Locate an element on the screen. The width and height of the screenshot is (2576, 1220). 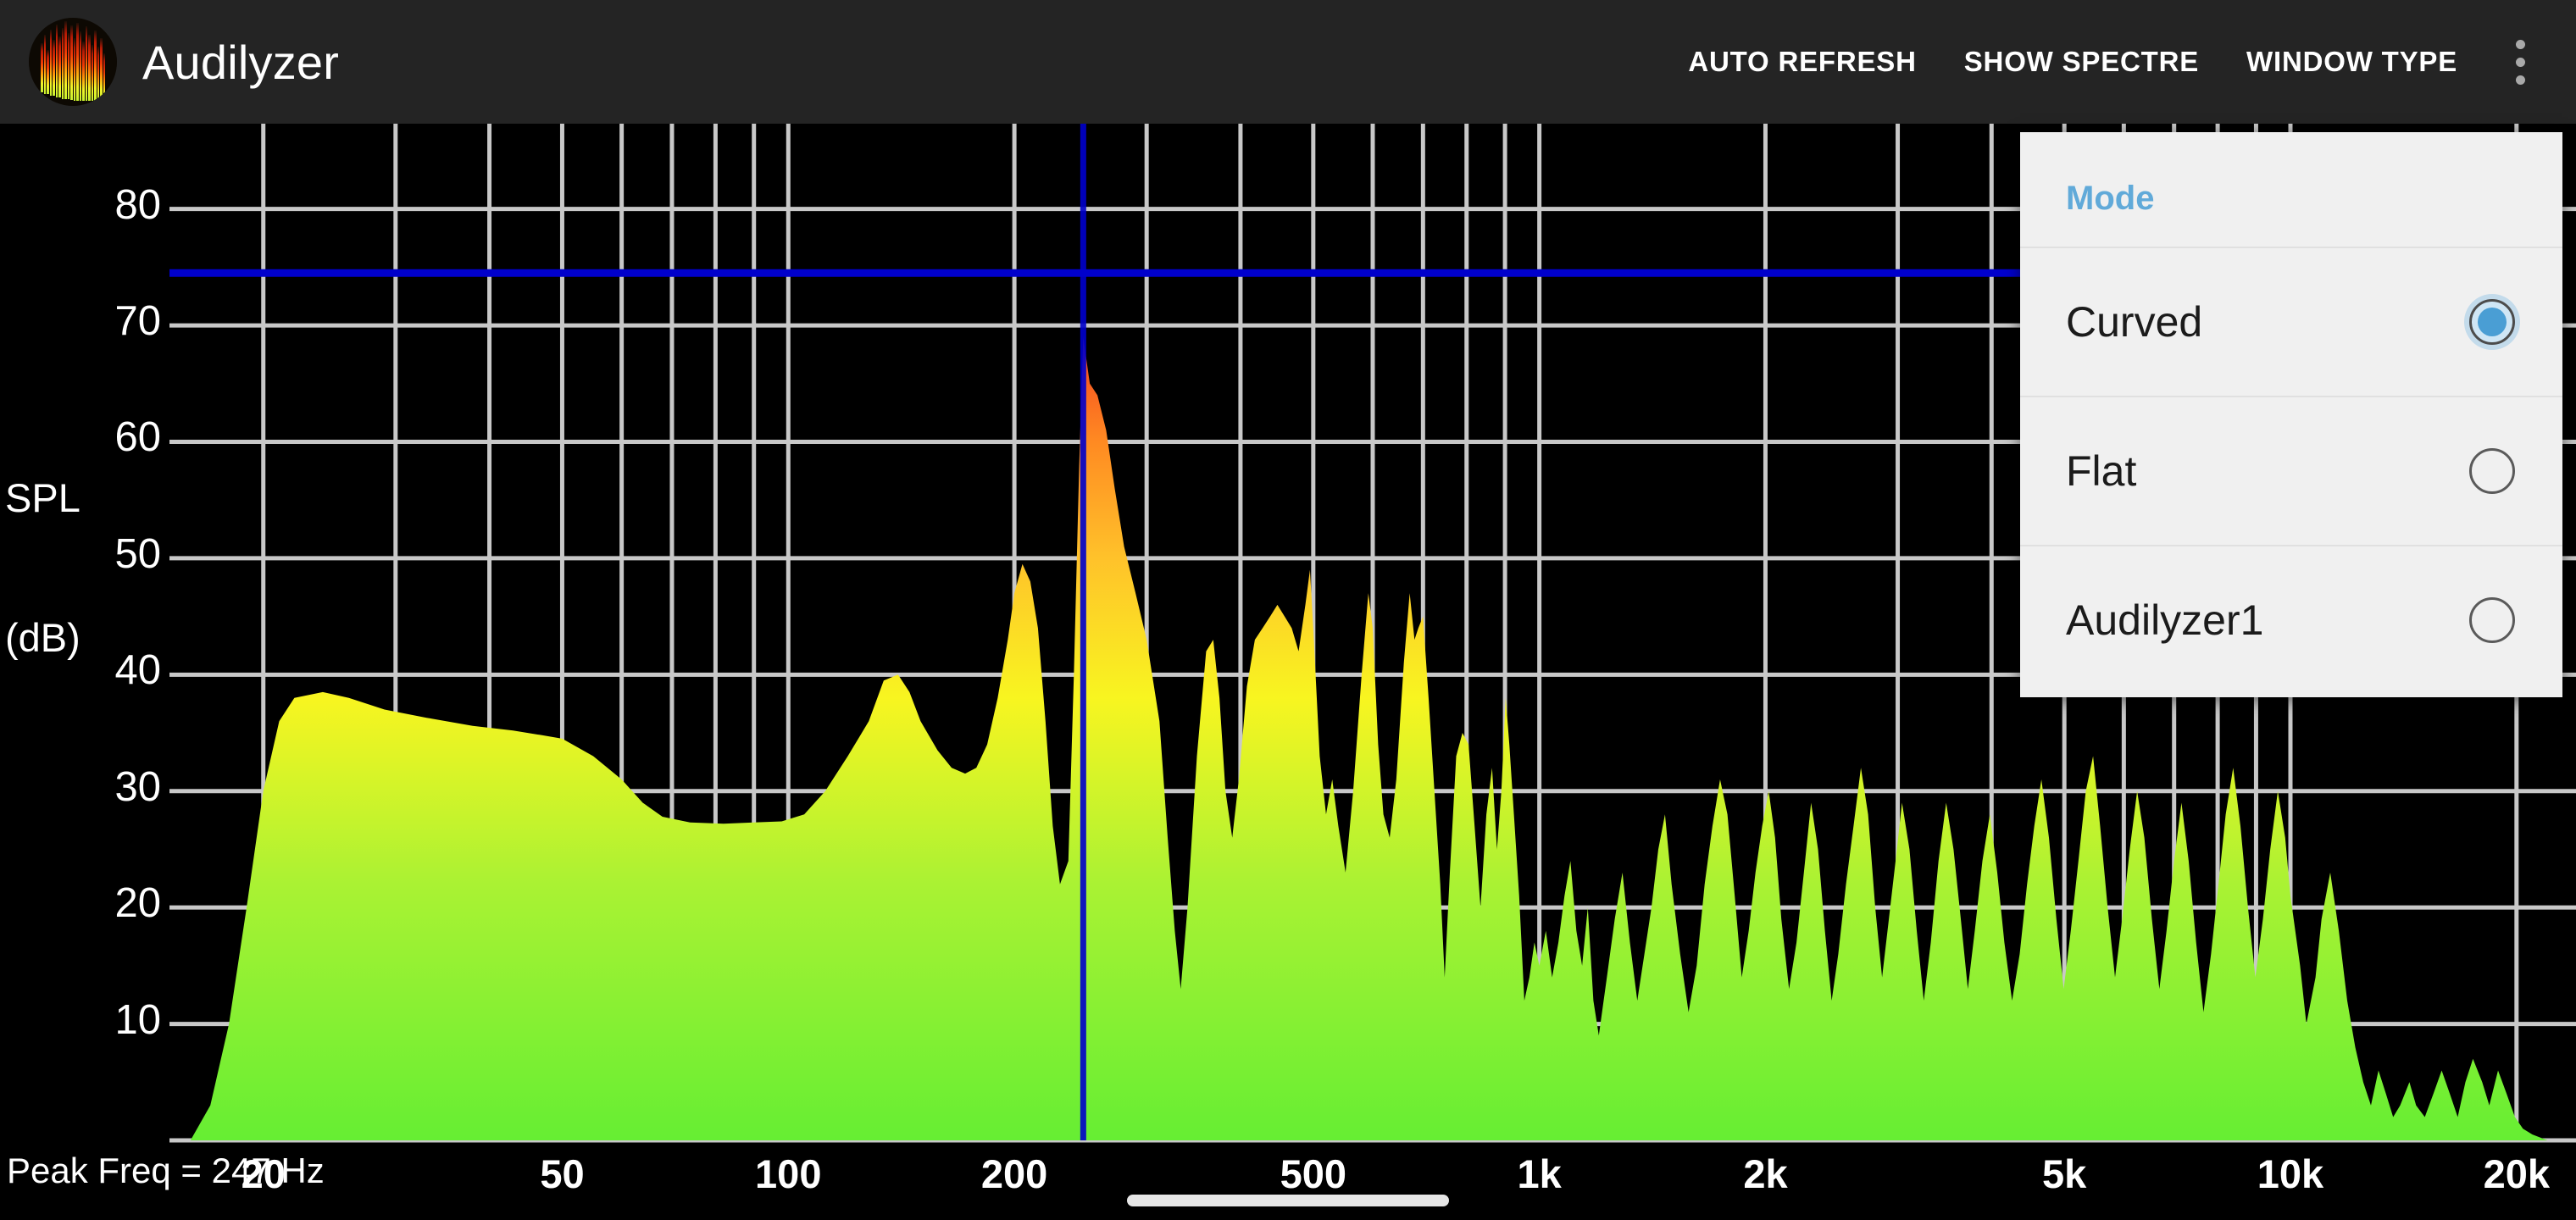
radio-button-curved is located at coordinates (2492, 322).